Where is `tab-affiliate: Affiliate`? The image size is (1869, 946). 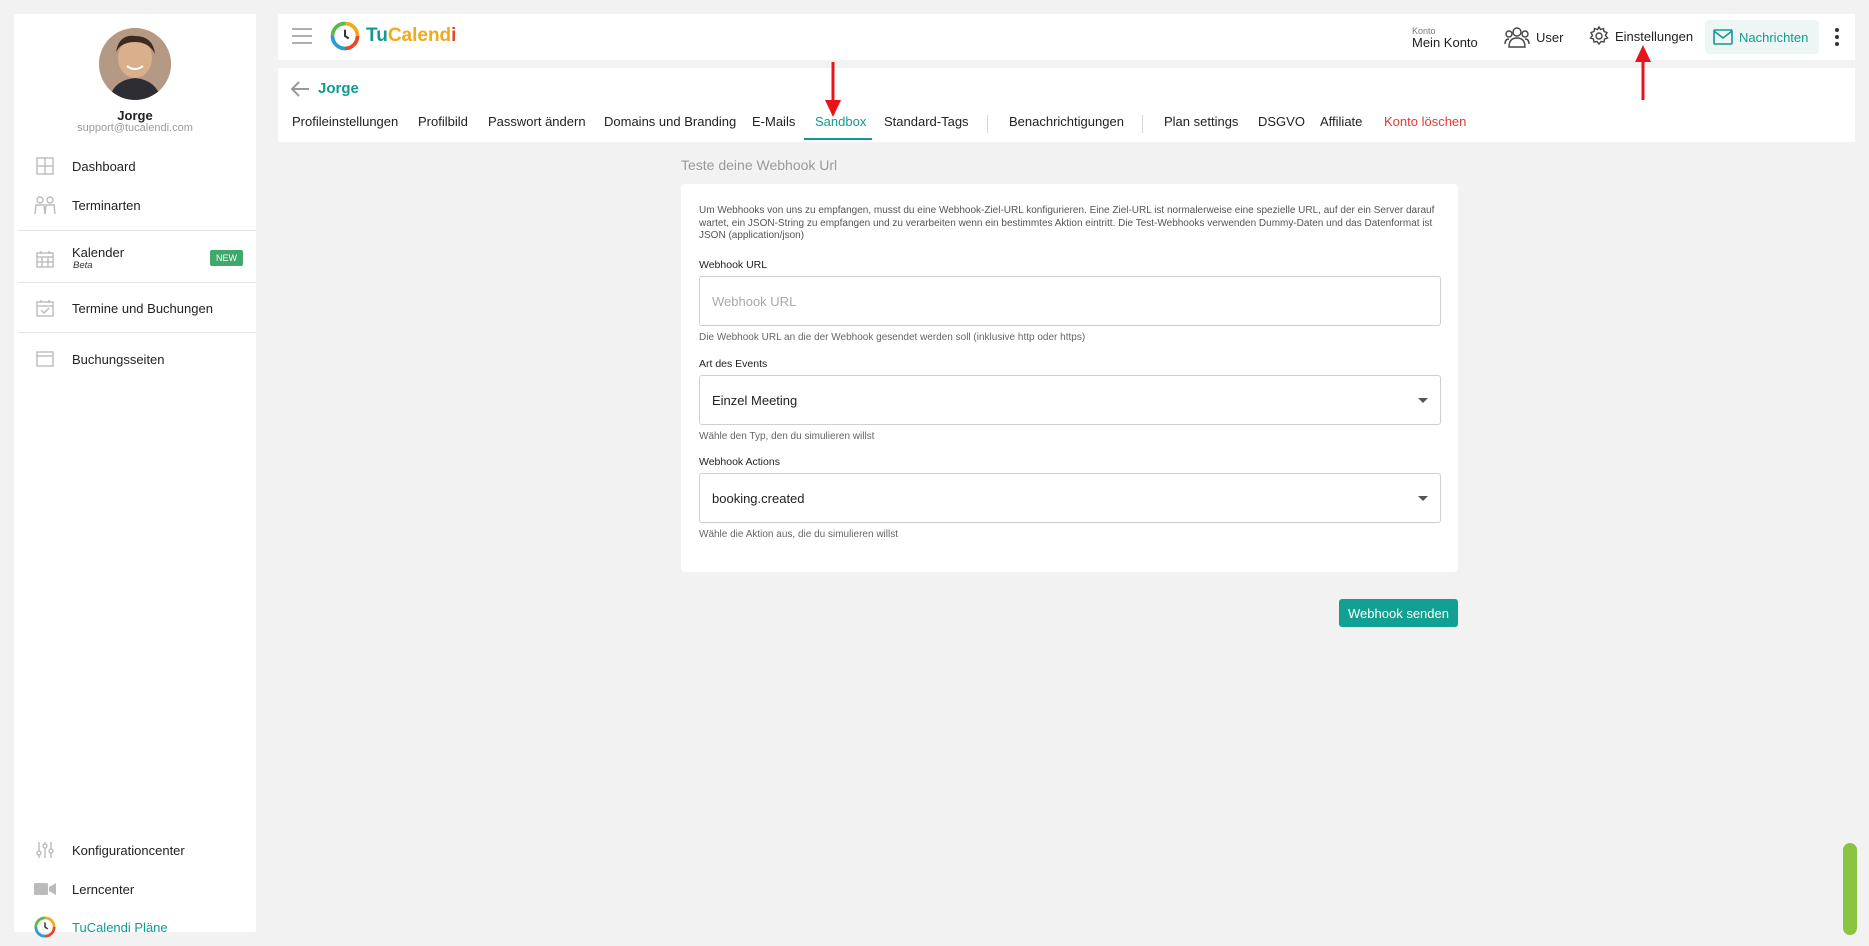
tab-affiliate: Affiliate is located at coordinates (1341, 121).